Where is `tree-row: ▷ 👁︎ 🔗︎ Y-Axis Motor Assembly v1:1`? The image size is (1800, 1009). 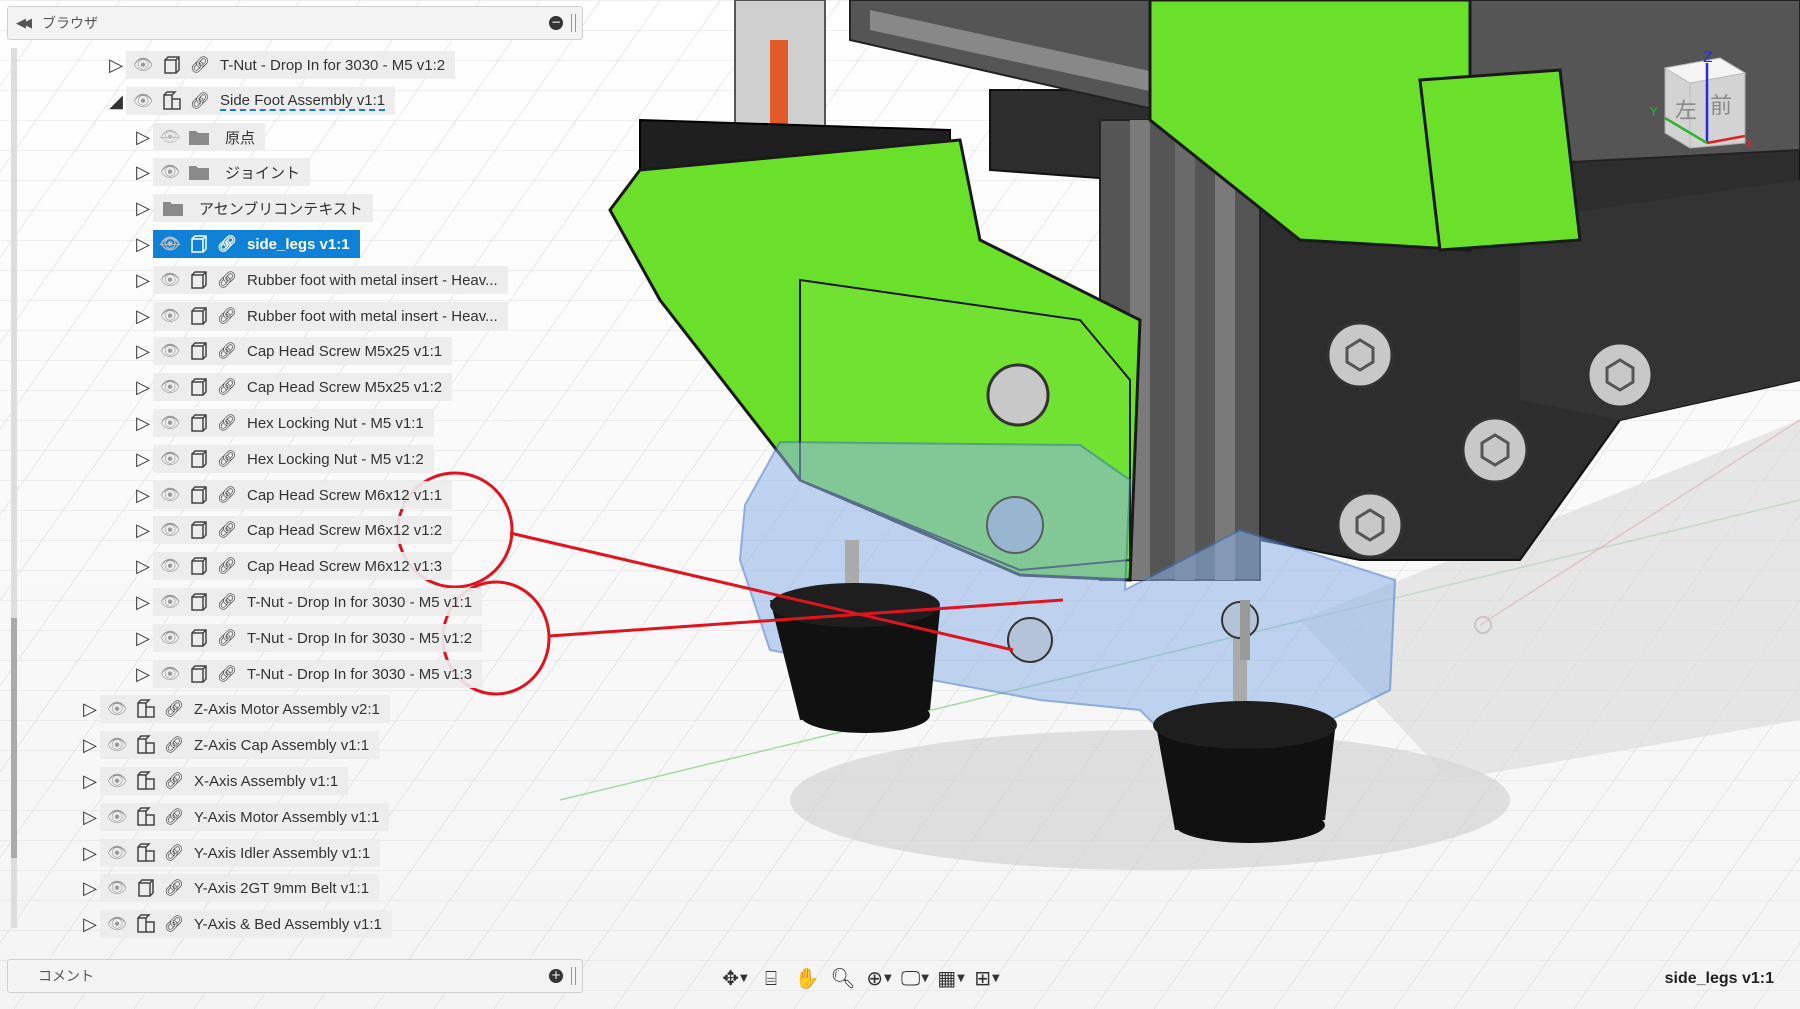
tree-row: ▷ 👁︎ 🔗︎ Y-Axis Motor Assembly v1:1 is located at coordinates (235, 817).